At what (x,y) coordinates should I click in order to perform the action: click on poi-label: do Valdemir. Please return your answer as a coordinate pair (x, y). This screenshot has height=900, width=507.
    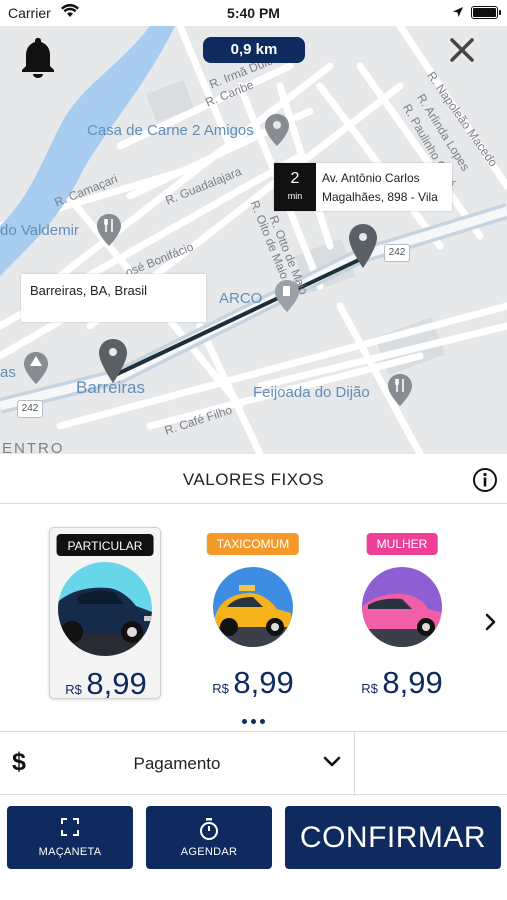
    Looking at the image, I should click on (39, 230).